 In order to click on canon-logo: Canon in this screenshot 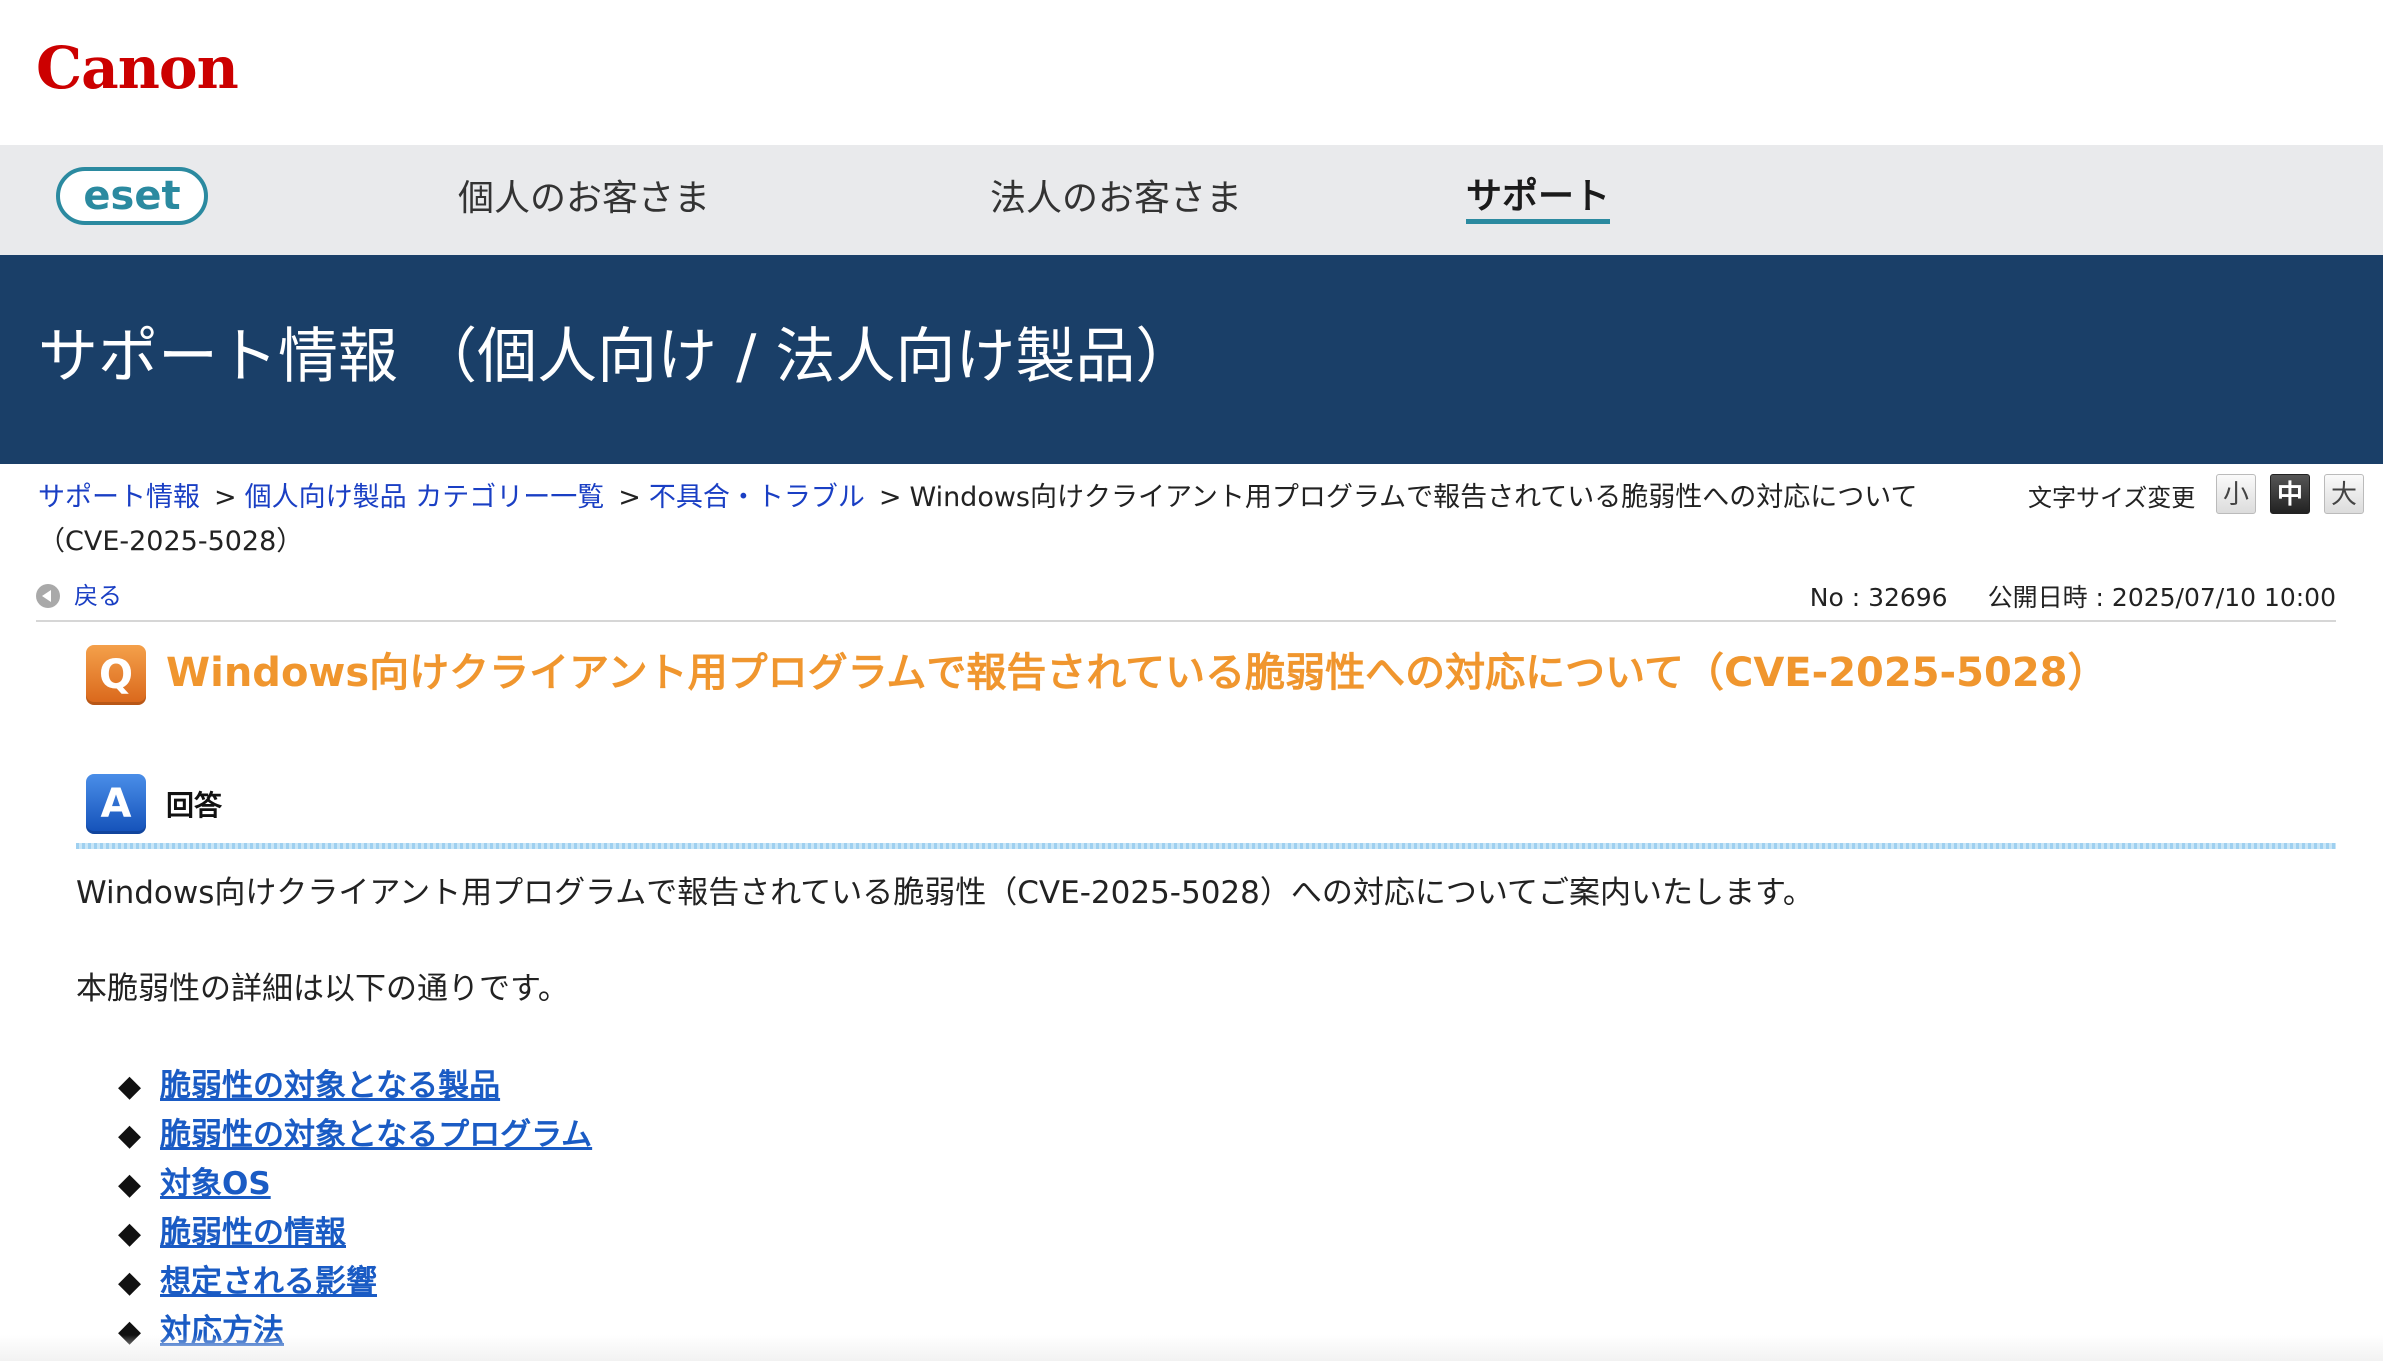, I will do `click(137, 68)`.